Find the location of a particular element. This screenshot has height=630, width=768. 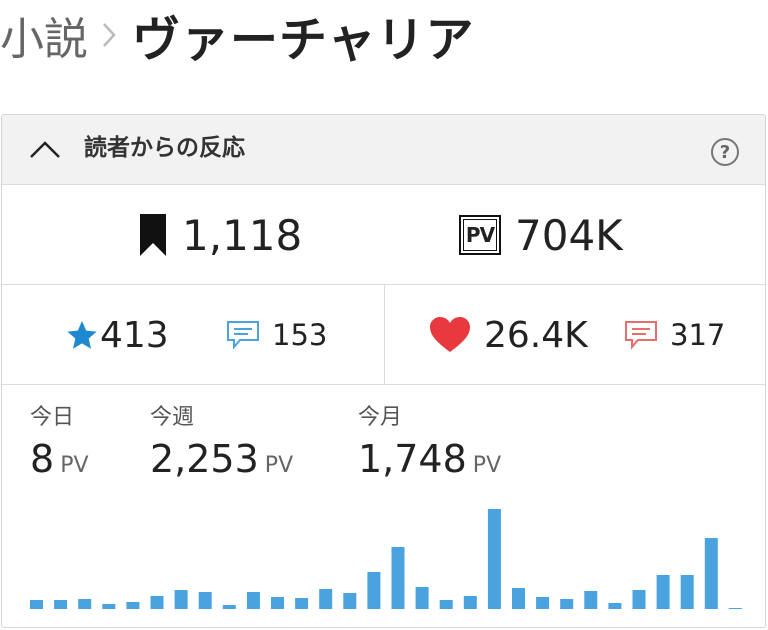

star-count: 413 is located at coordinates (134, 335).